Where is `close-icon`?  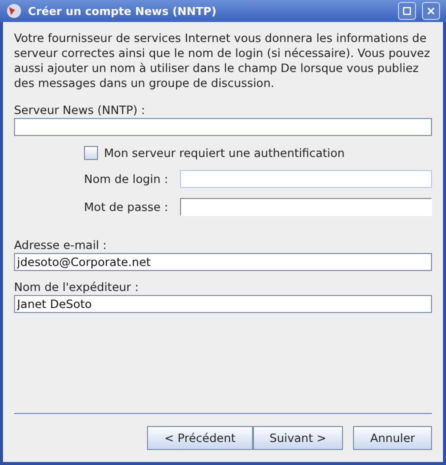 close-icon is located at coordinates (431, 11).